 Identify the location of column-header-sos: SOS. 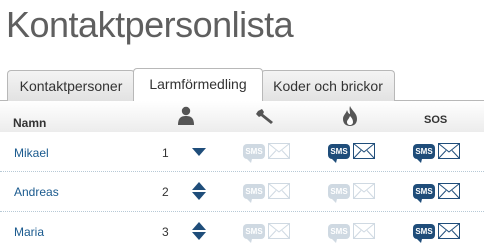
(436, 120).